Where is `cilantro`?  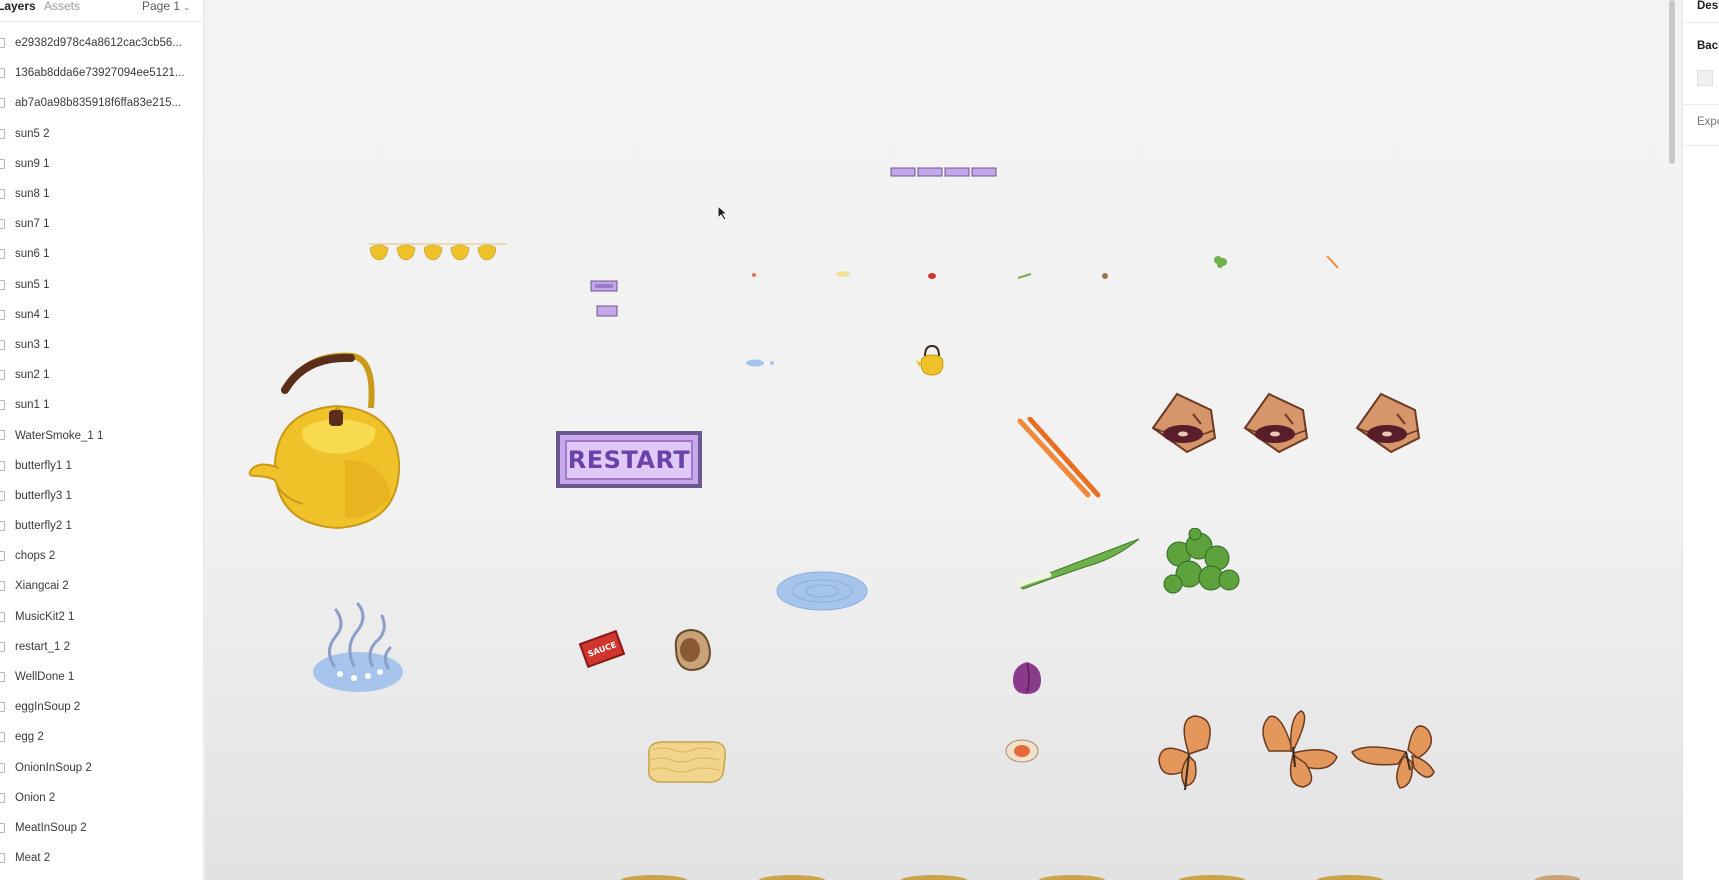
cilantro is located at coordinates (1202, 565).